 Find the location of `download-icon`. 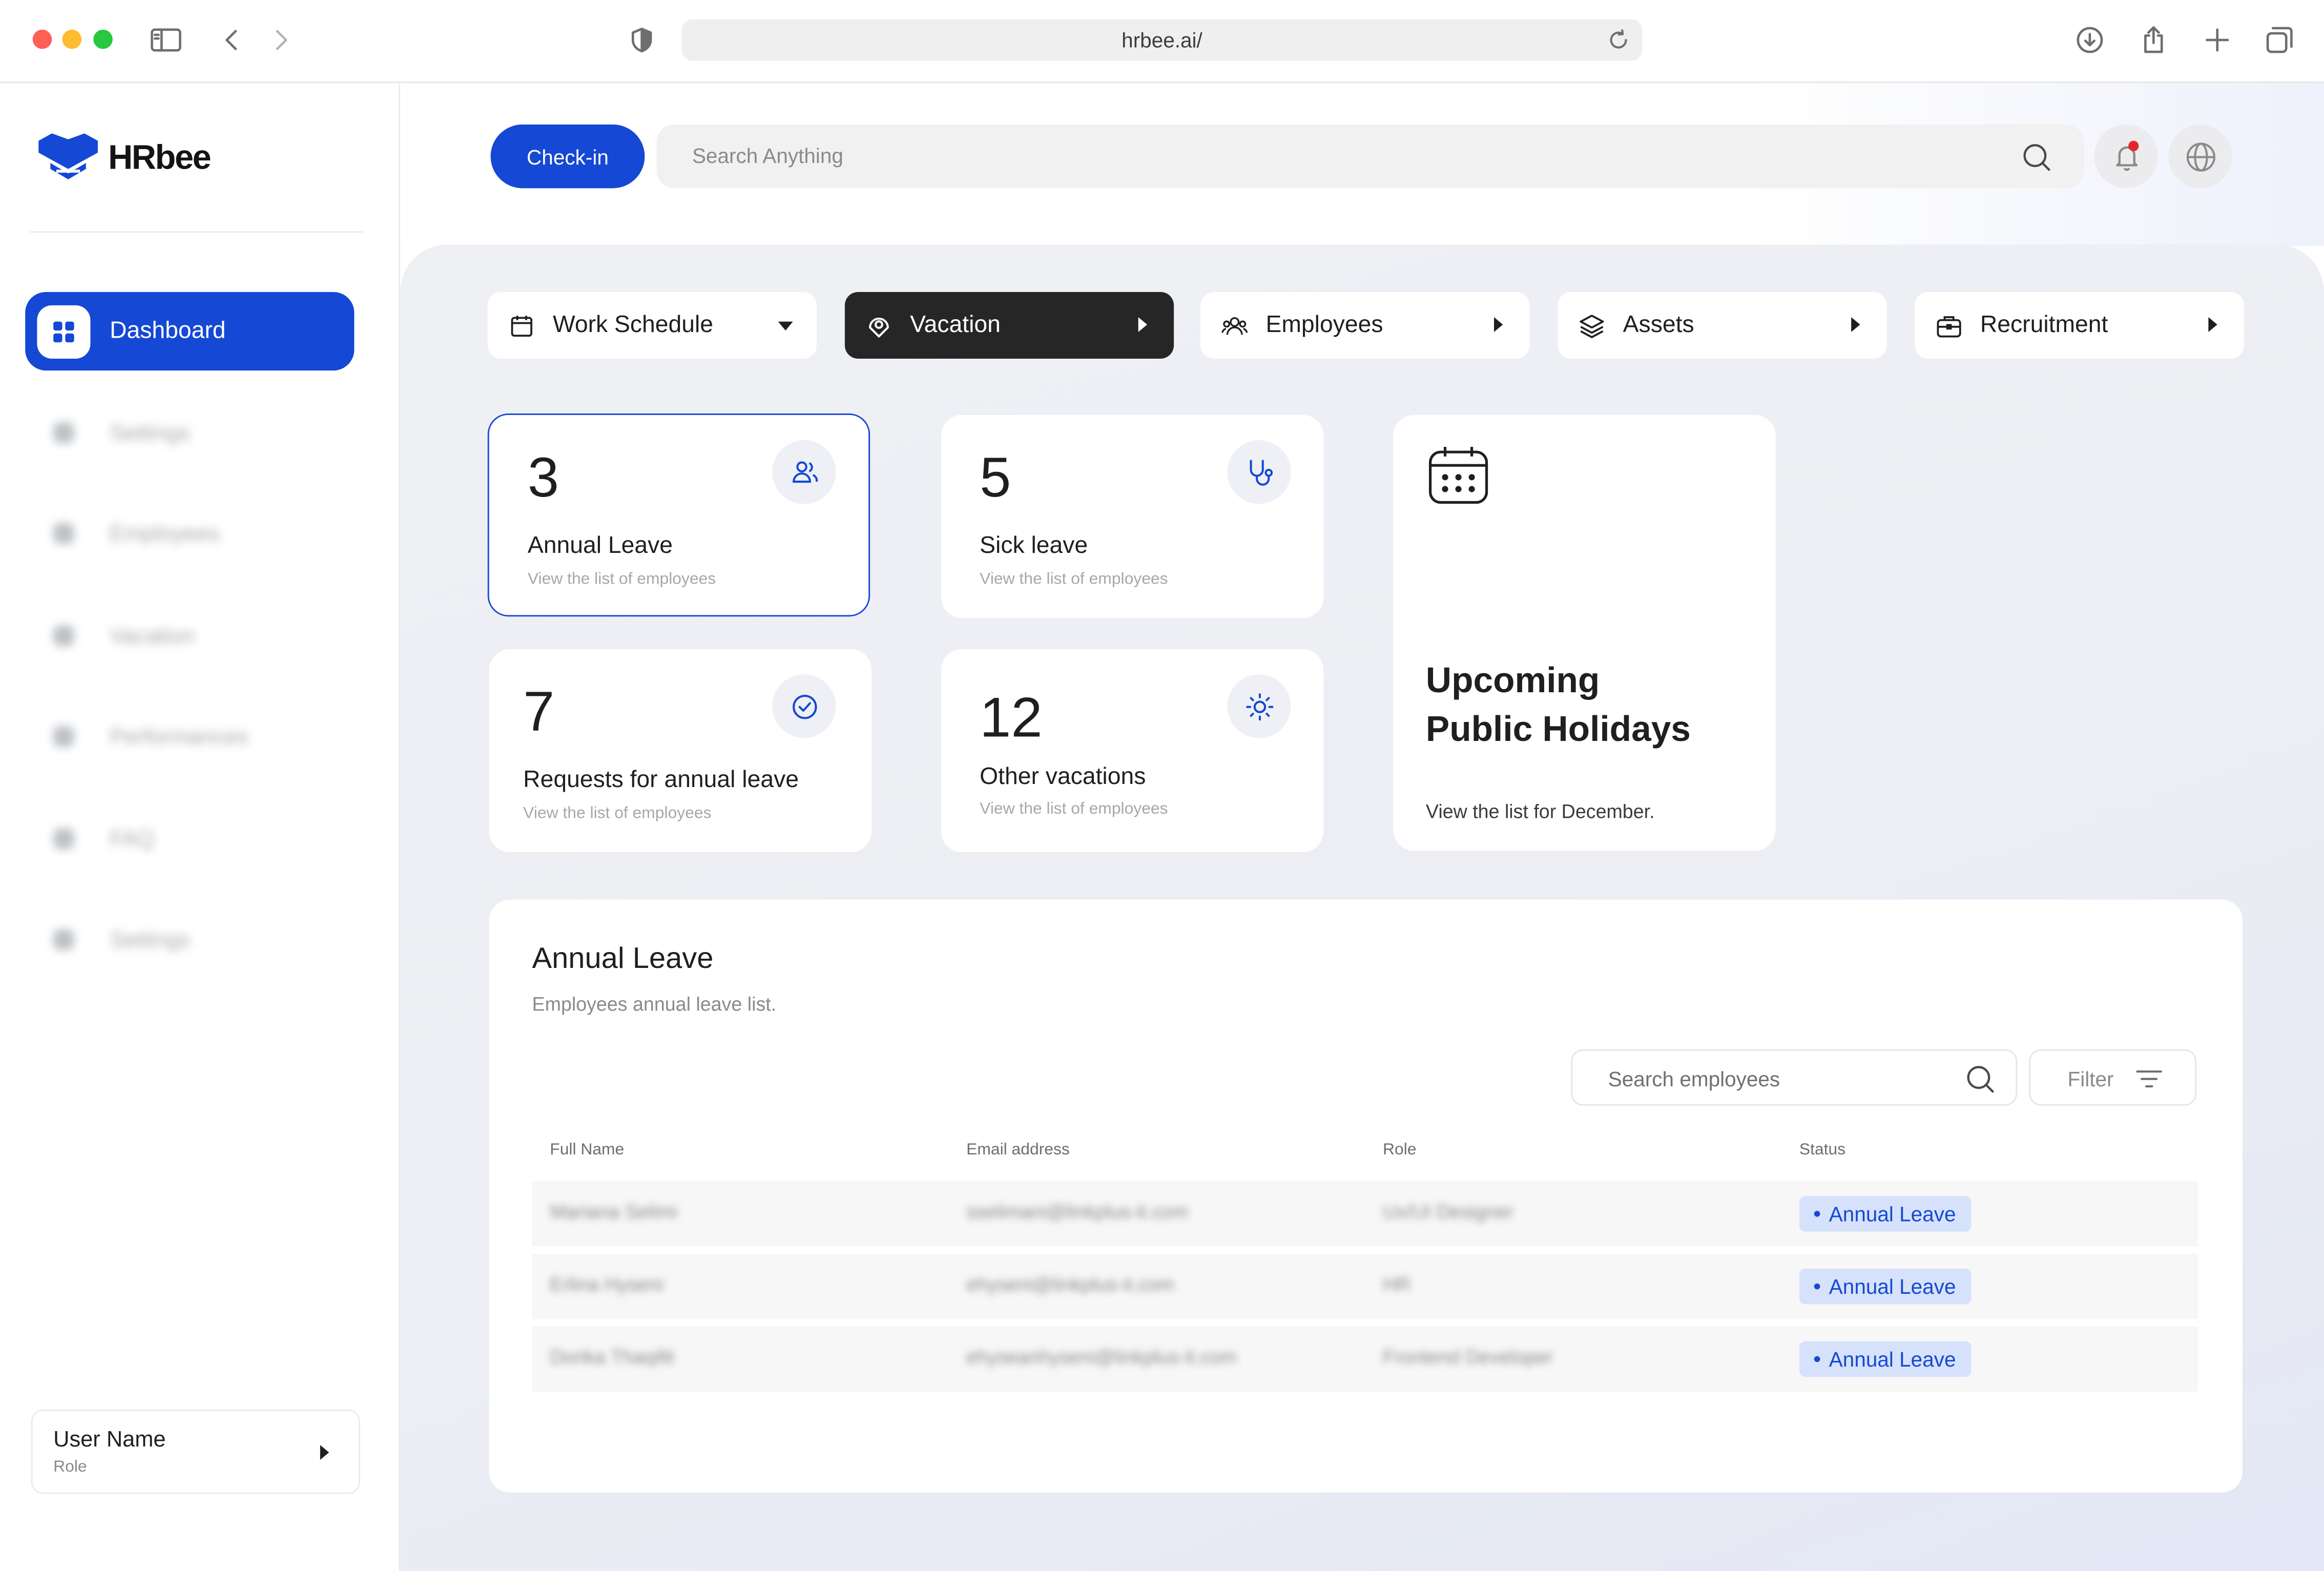

download-icon is located at coordinates (2090, 40).